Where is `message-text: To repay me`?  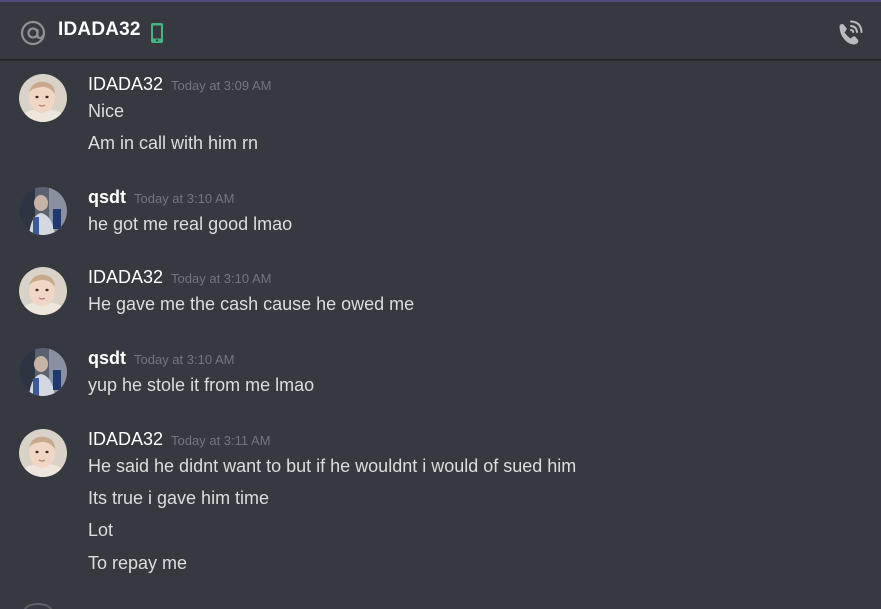 message-text: To repay me is located at coordinates (138, 563).